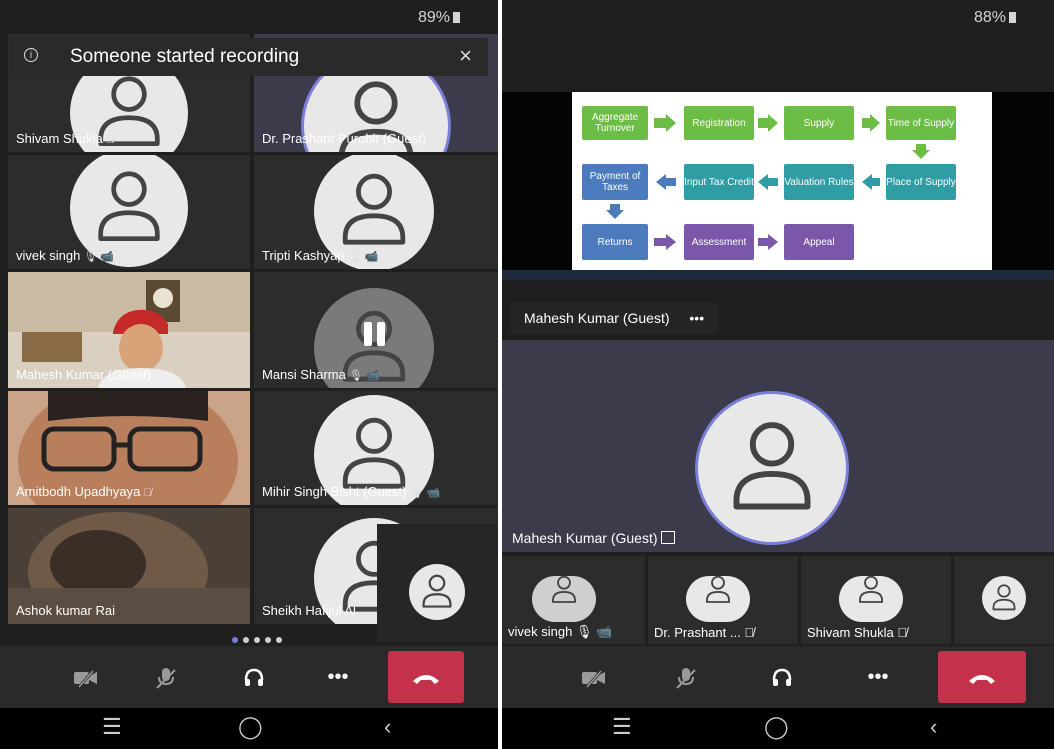  I want to click on participant-tile: Tripti Kashyap 🎙 📹, so click(376, 212).